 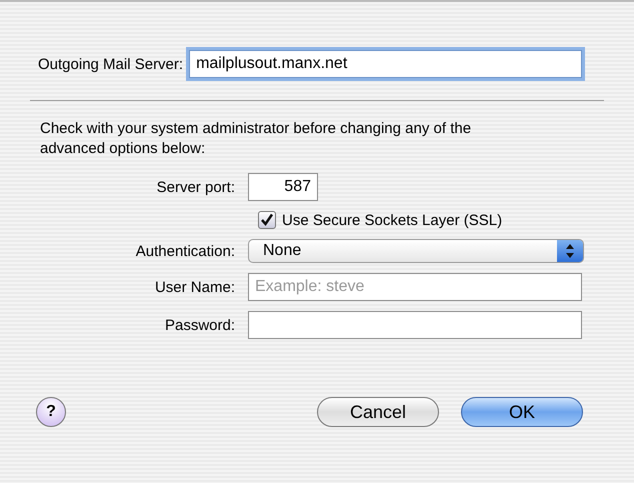 I want to click on input-field: Example: steve, so click(x=415, y=287).